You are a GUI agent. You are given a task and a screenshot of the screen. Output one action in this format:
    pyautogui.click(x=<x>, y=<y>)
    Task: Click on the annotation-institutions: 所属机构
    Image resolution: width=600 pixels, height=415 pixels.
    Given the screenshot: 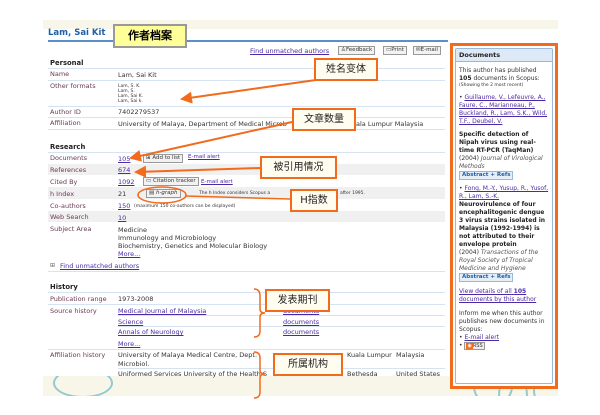 What is the action you would take?
    pyautogui.click(x=308, y=364)
    